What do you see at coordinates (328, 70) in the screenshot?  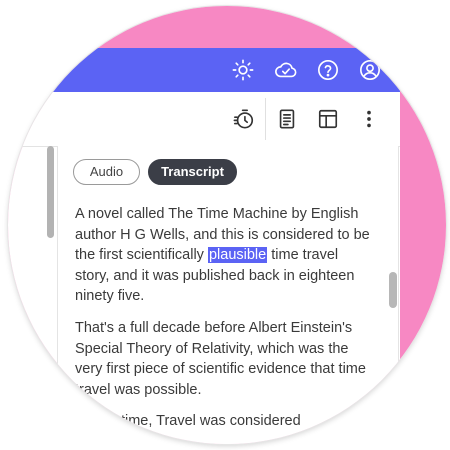 I see `help-icon` at bounding box center [328, 70].